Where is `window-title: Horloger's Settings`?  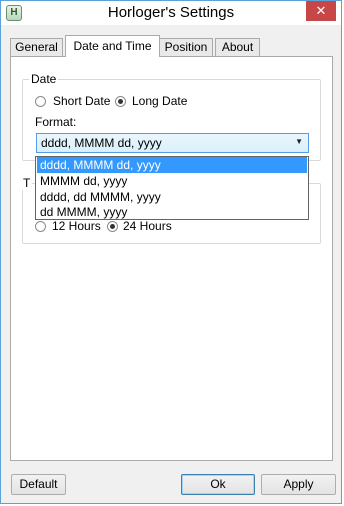 window-title: Horloger's Settings is located at coordinates (171, 12).